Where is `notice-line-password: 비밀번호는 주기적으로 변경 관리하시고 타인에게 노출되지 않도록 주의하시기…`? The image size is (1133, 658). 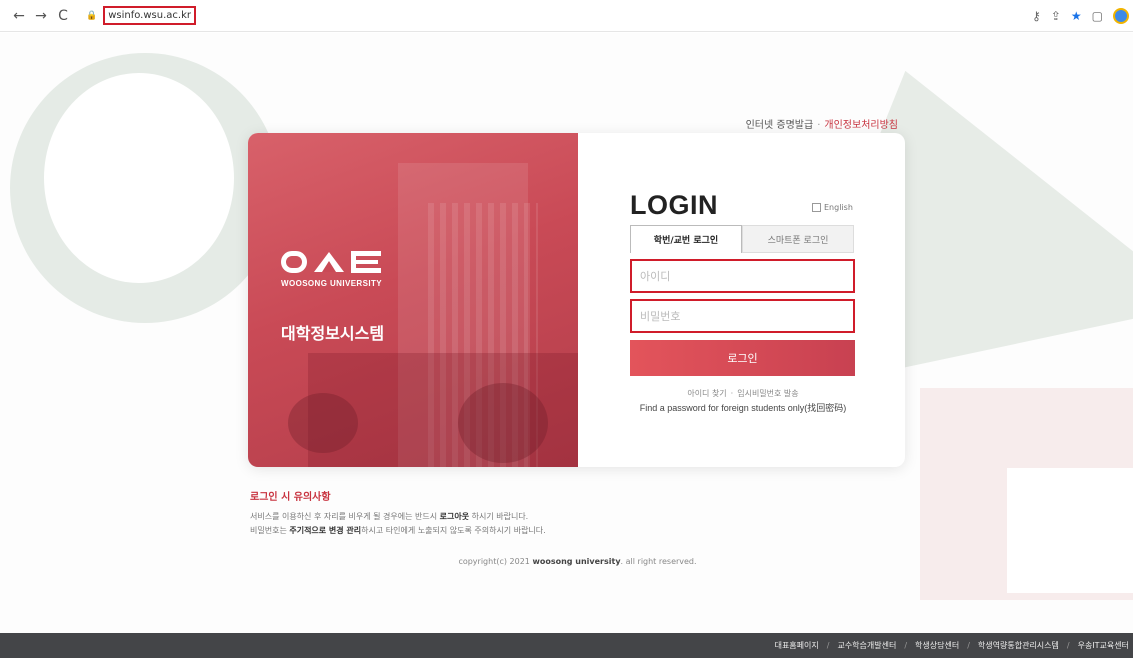 notice-line-password: 비밀번호는 주기적으로 변경 관리하시고 타인에게 노출되지 않도록 주의하시기… is located at coordinates (398, 530).